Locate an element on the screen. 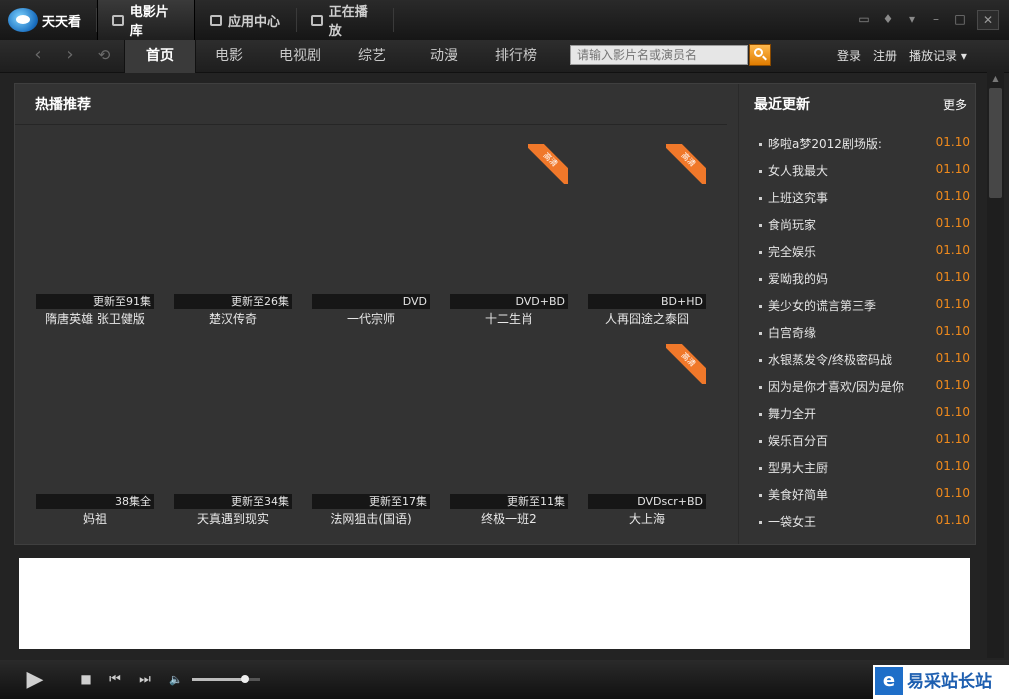 The image size is (1009, 699). recent-item: 美食好简单 01.10 is located at coordinates (865, 499).